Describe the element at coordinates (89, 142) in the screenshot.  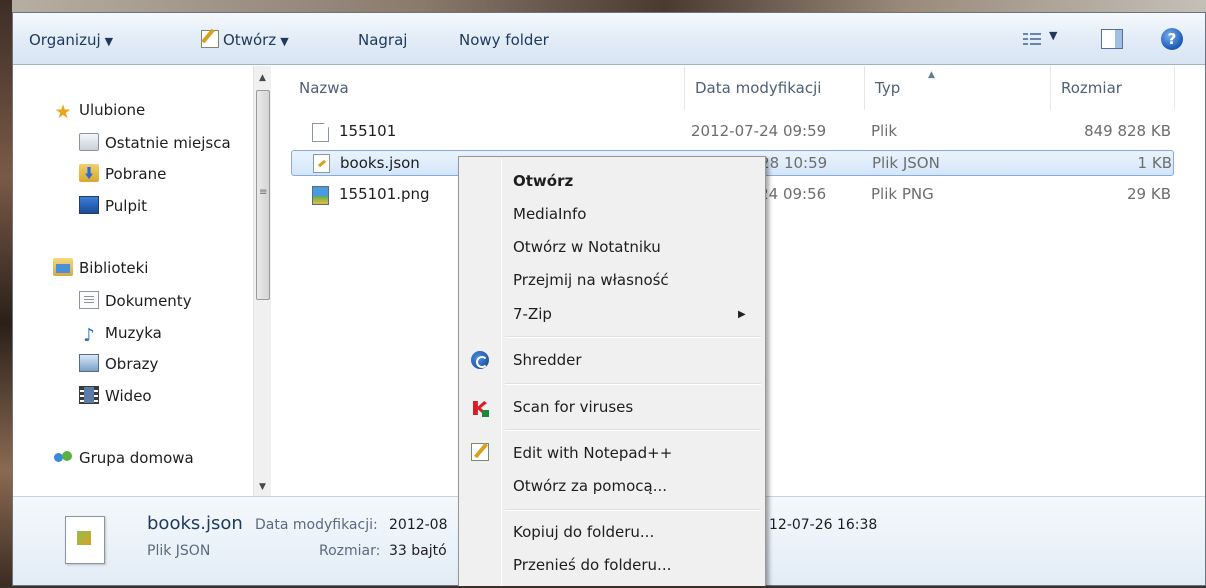
I see `recent-places-icon` at that location.